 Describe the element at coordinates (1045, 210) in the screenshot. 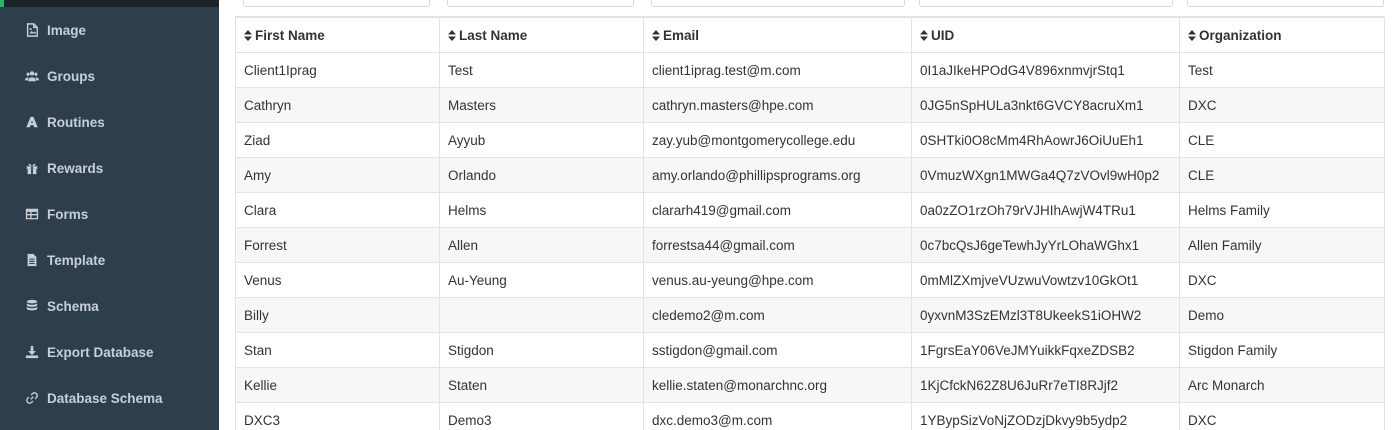

I see `cell-uid: 0a0zZO1rzOh79rVJHIhAwjW4TRu1` at that location.